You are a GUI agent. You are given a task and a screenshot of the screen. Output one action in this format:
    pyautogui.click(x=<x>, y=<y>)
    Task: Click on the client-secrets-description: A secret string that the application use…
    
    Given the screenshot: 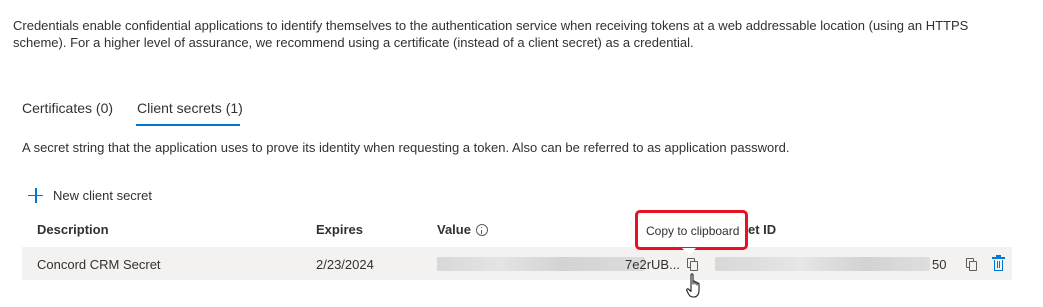 What is the action you would take?
    pyautogui.click(x=406, y=147)
    